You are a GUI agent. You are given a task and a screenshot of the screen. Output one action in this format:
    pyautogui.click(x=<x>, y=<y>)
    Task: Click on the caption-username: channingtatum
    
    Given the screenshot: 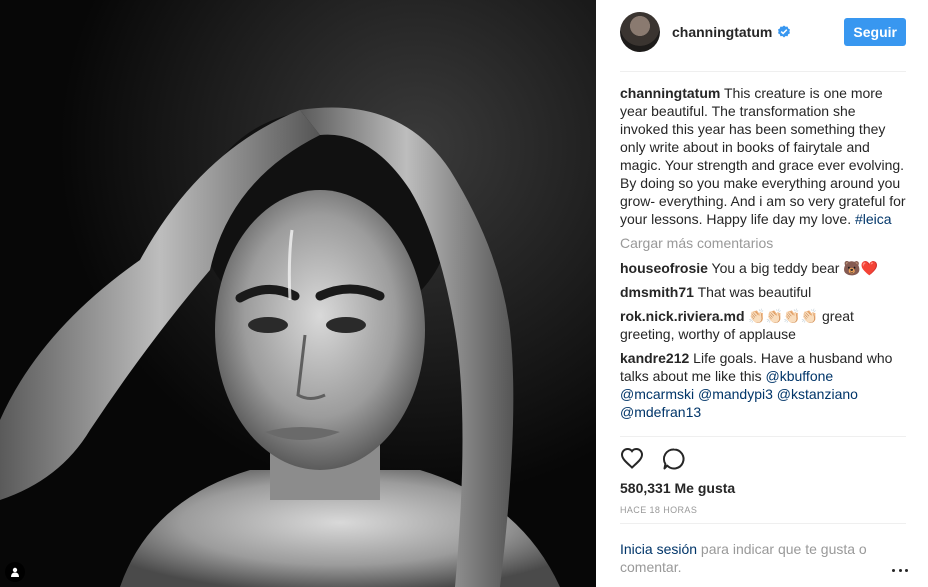 What is the action you would take?
    pyautogui.click(x=670, y=93)
    